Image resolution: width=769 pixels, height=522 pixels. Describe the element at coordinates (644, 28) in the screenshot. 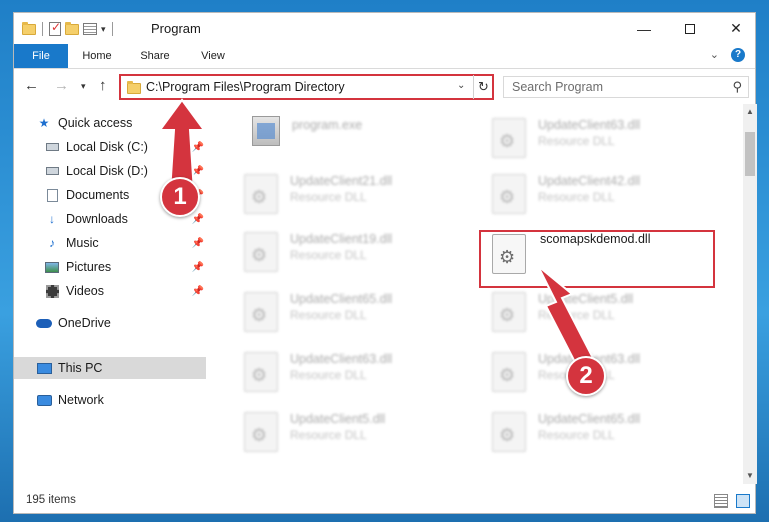

I see `minimize-button: —` at that location.